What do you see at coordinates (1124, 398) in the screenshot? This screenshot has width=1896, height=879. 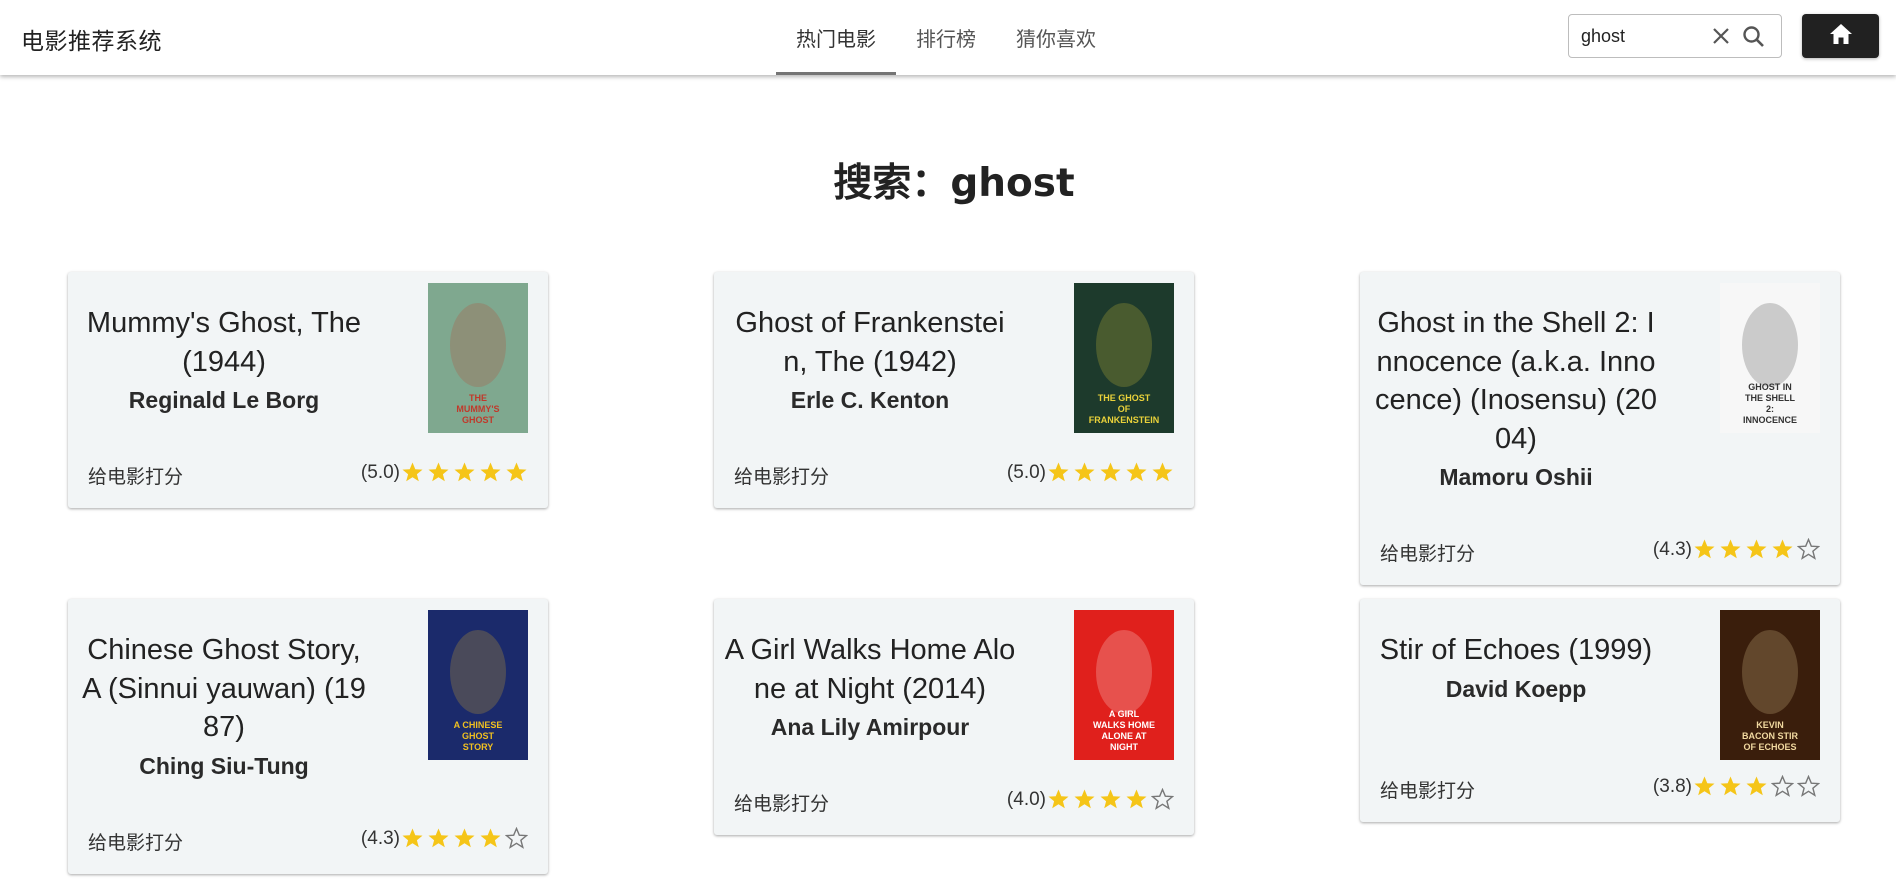 I see `svg-text: THE GHOST` at bounding box center [1124, 398].